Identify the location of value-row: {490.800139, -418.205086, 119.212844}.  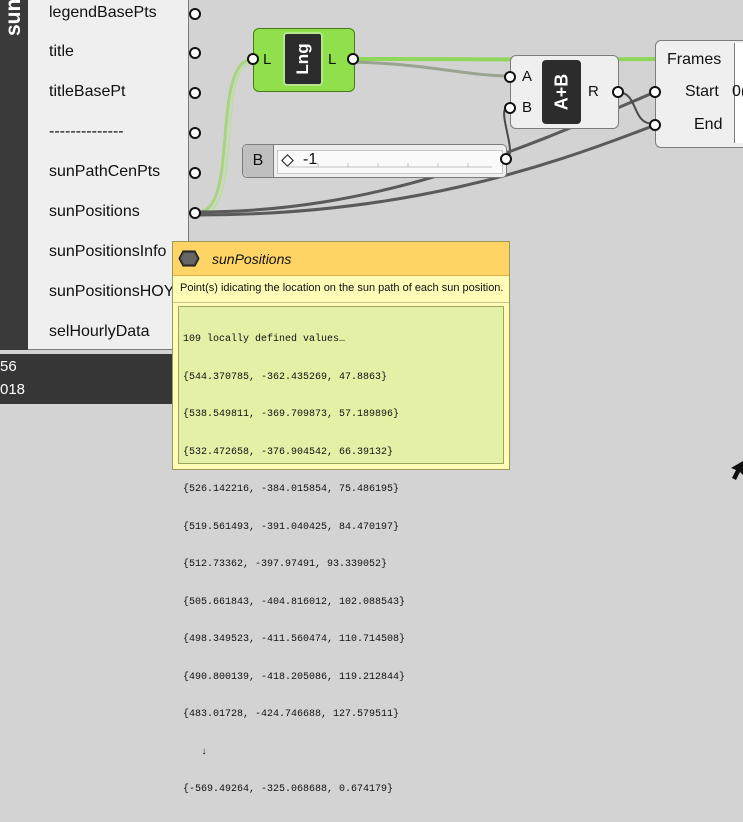
(341, 678).